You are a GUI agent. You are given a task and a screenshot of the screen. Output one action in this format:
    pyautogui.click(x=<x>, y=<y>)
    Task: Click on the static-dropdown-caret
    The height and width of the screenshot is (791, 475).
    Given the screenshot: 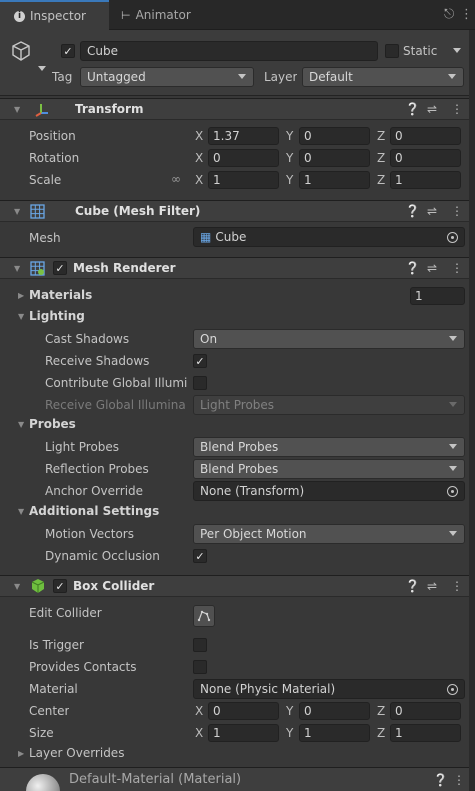 What is the action you would take?
    pyautogui.click(x=457, y=50)
    